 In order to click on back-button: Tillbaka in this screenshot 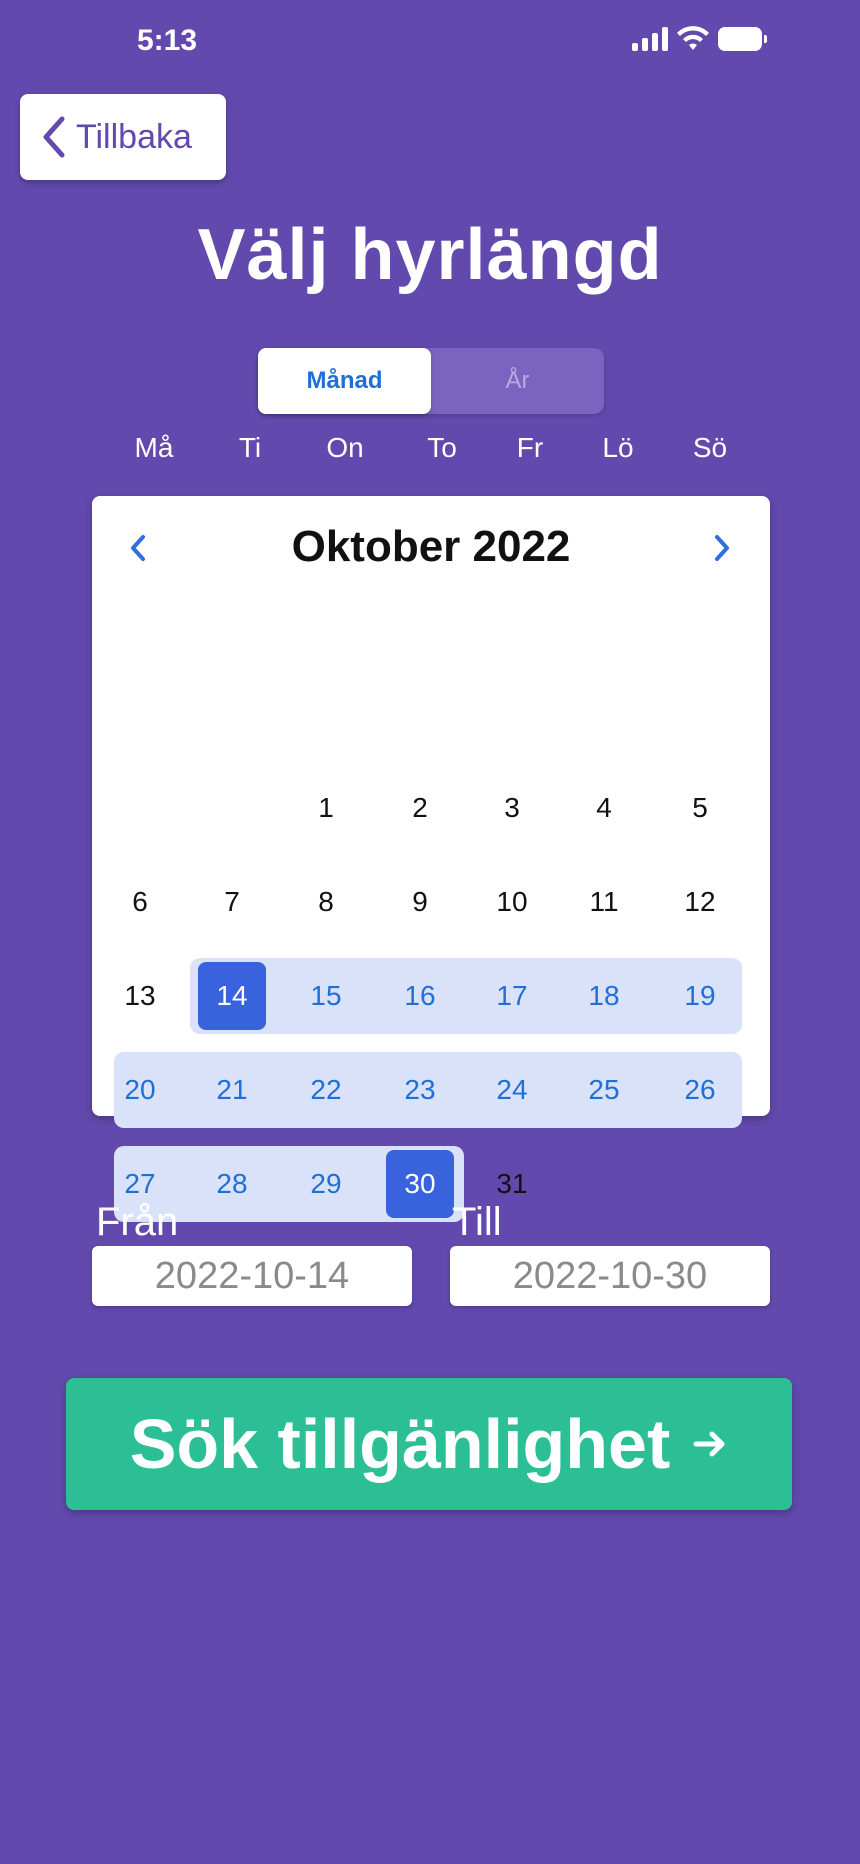, I will do `click(123, 137)`.